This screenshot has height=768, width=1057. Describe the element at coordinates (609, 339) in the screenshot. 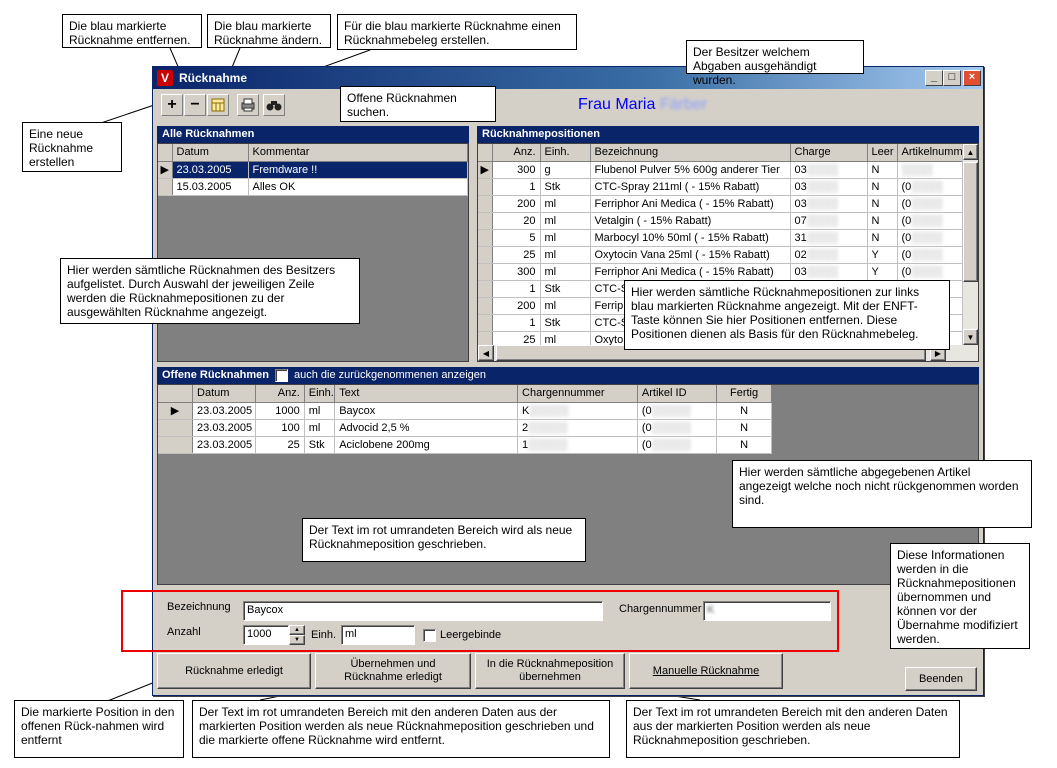

I see `cell: Oxyto` at that location.